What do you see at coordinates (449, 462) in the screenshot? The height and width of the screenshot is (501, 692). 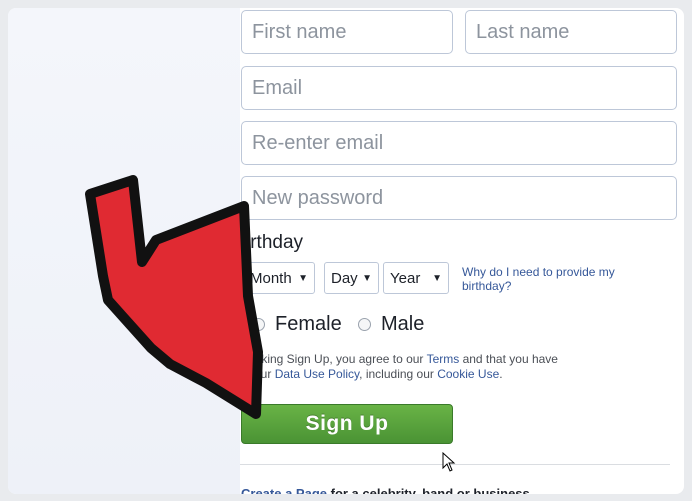 I see `mouse-cursor-icon` at bounding box center [449, 462].